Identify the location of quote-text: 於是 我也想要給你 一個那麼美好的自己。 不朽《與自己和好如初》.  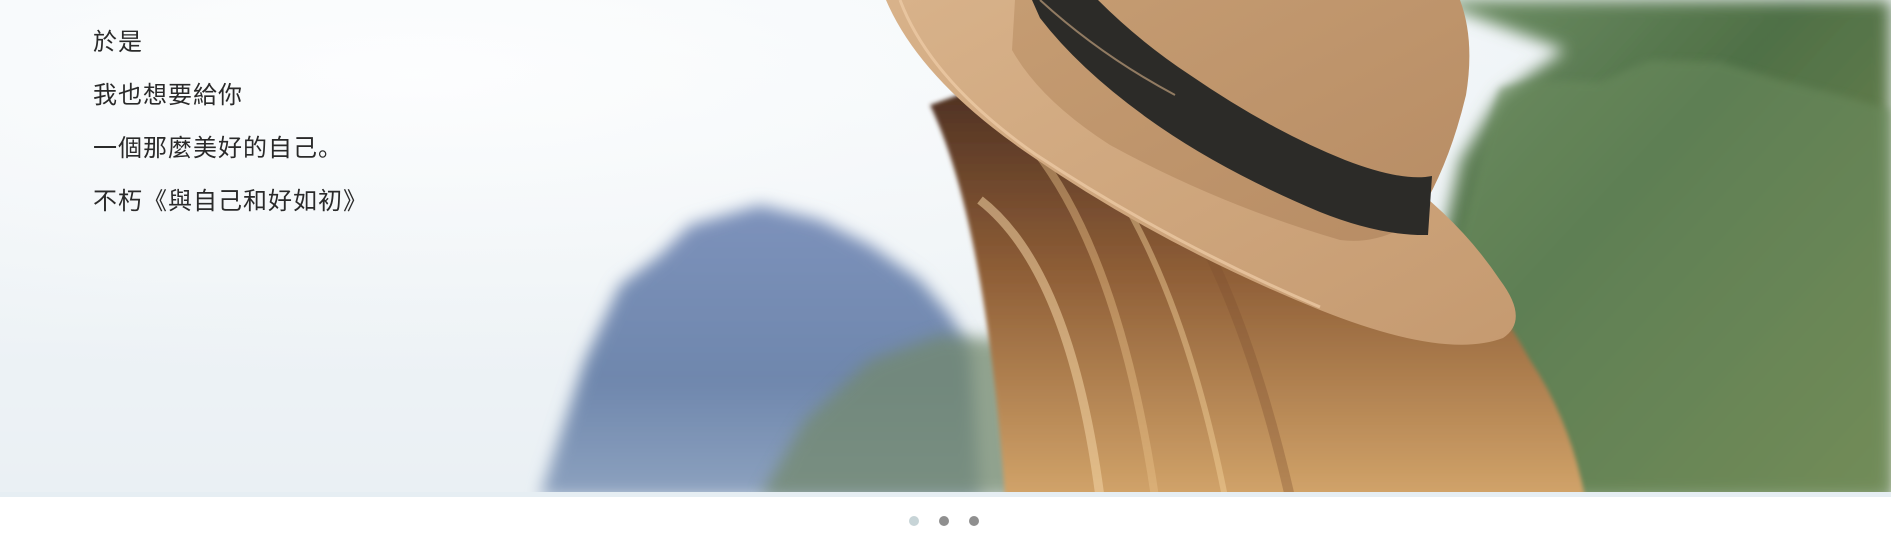
(353, 122).